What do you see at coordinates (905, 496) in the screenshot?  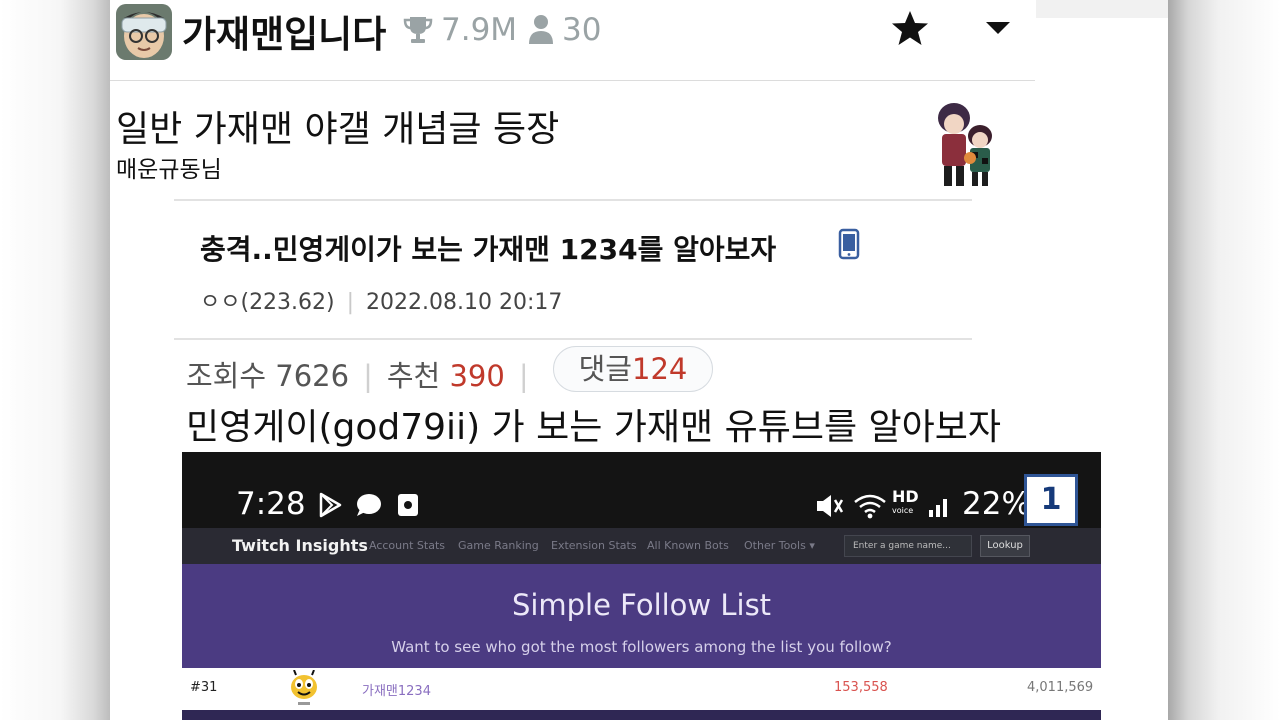 I see `hd-label: HD` at bounding box center [905, 496].